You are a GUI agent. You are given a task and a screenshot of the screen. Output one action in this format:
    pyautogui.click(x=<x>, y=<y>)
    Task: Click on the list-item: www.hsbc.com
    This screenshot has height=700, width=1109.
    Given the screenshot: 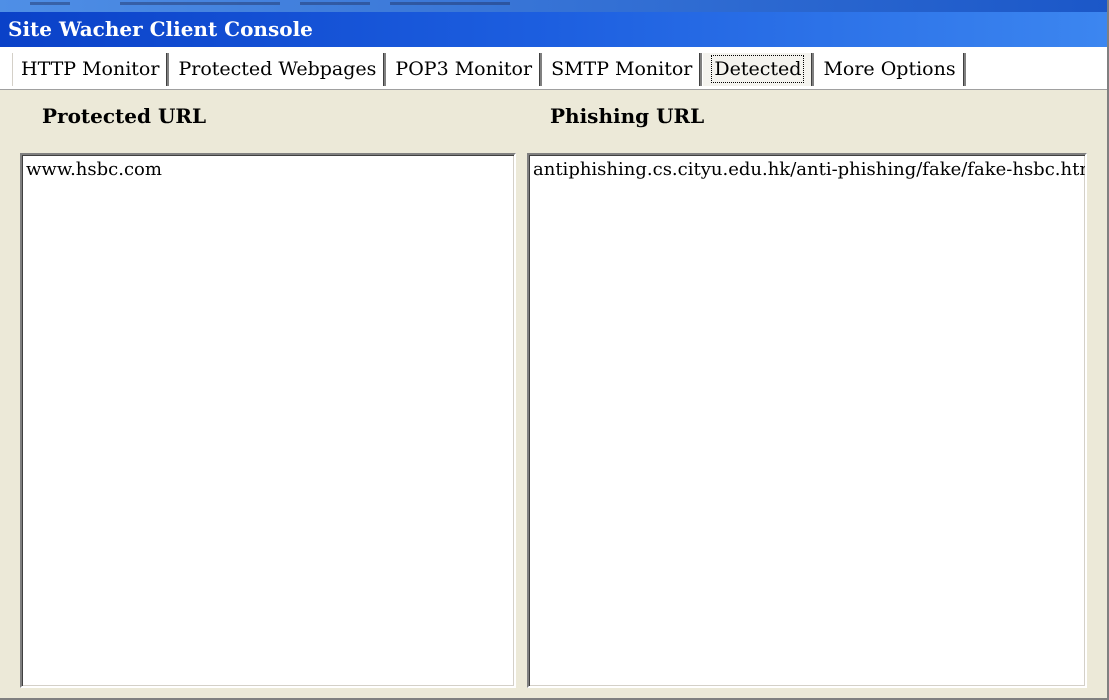 What is the action you would take?
    pyautogui.click(x=268, y=168)
    